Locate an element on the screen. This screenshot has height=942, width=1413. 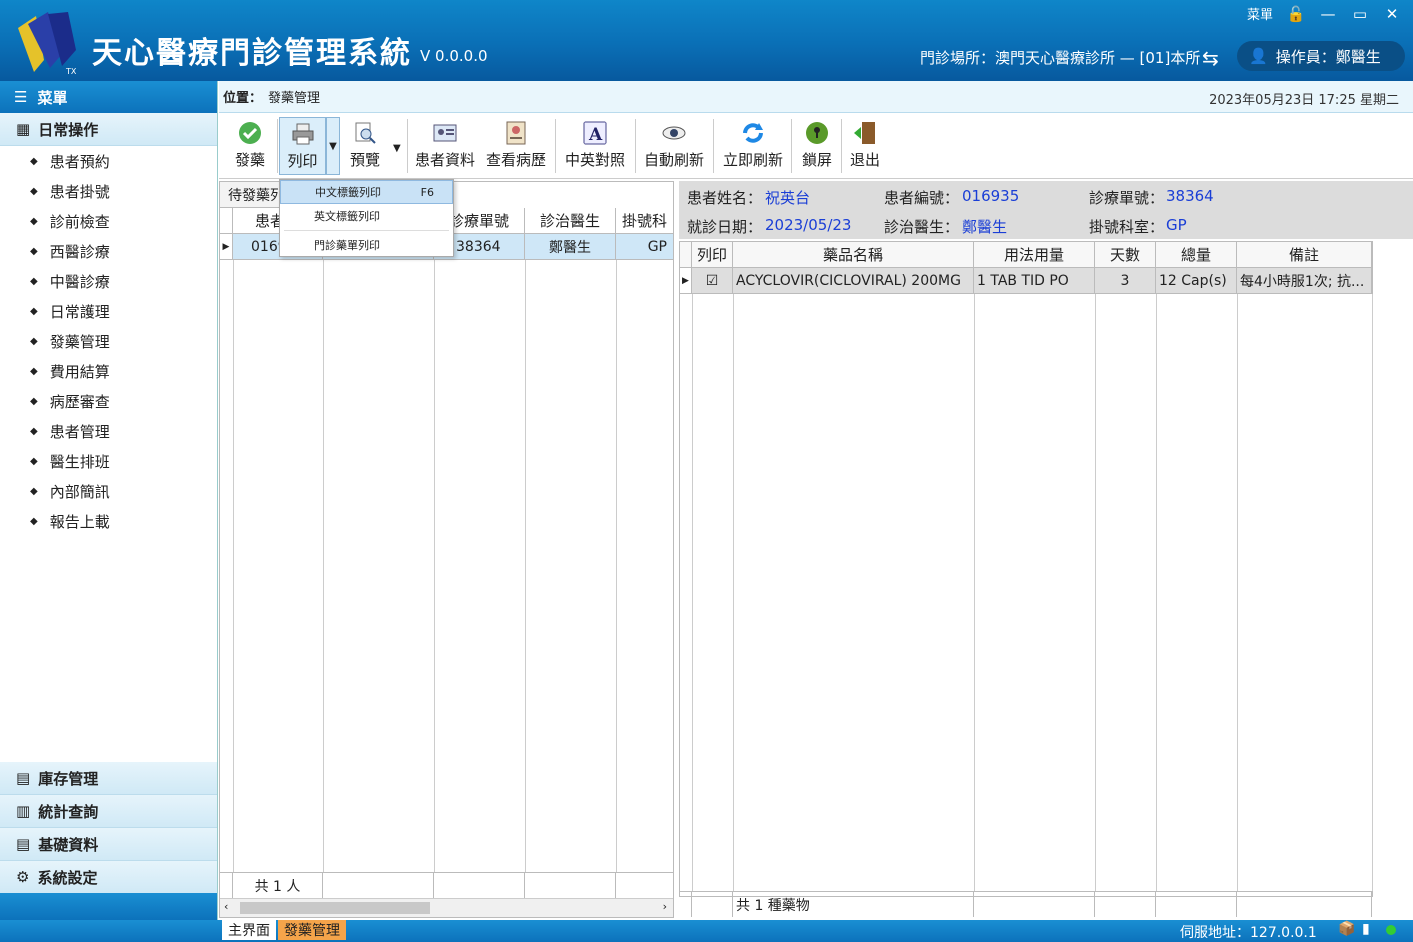
operator-label: 操作員：鄭醫生 is located at coordinates (1328, 56).